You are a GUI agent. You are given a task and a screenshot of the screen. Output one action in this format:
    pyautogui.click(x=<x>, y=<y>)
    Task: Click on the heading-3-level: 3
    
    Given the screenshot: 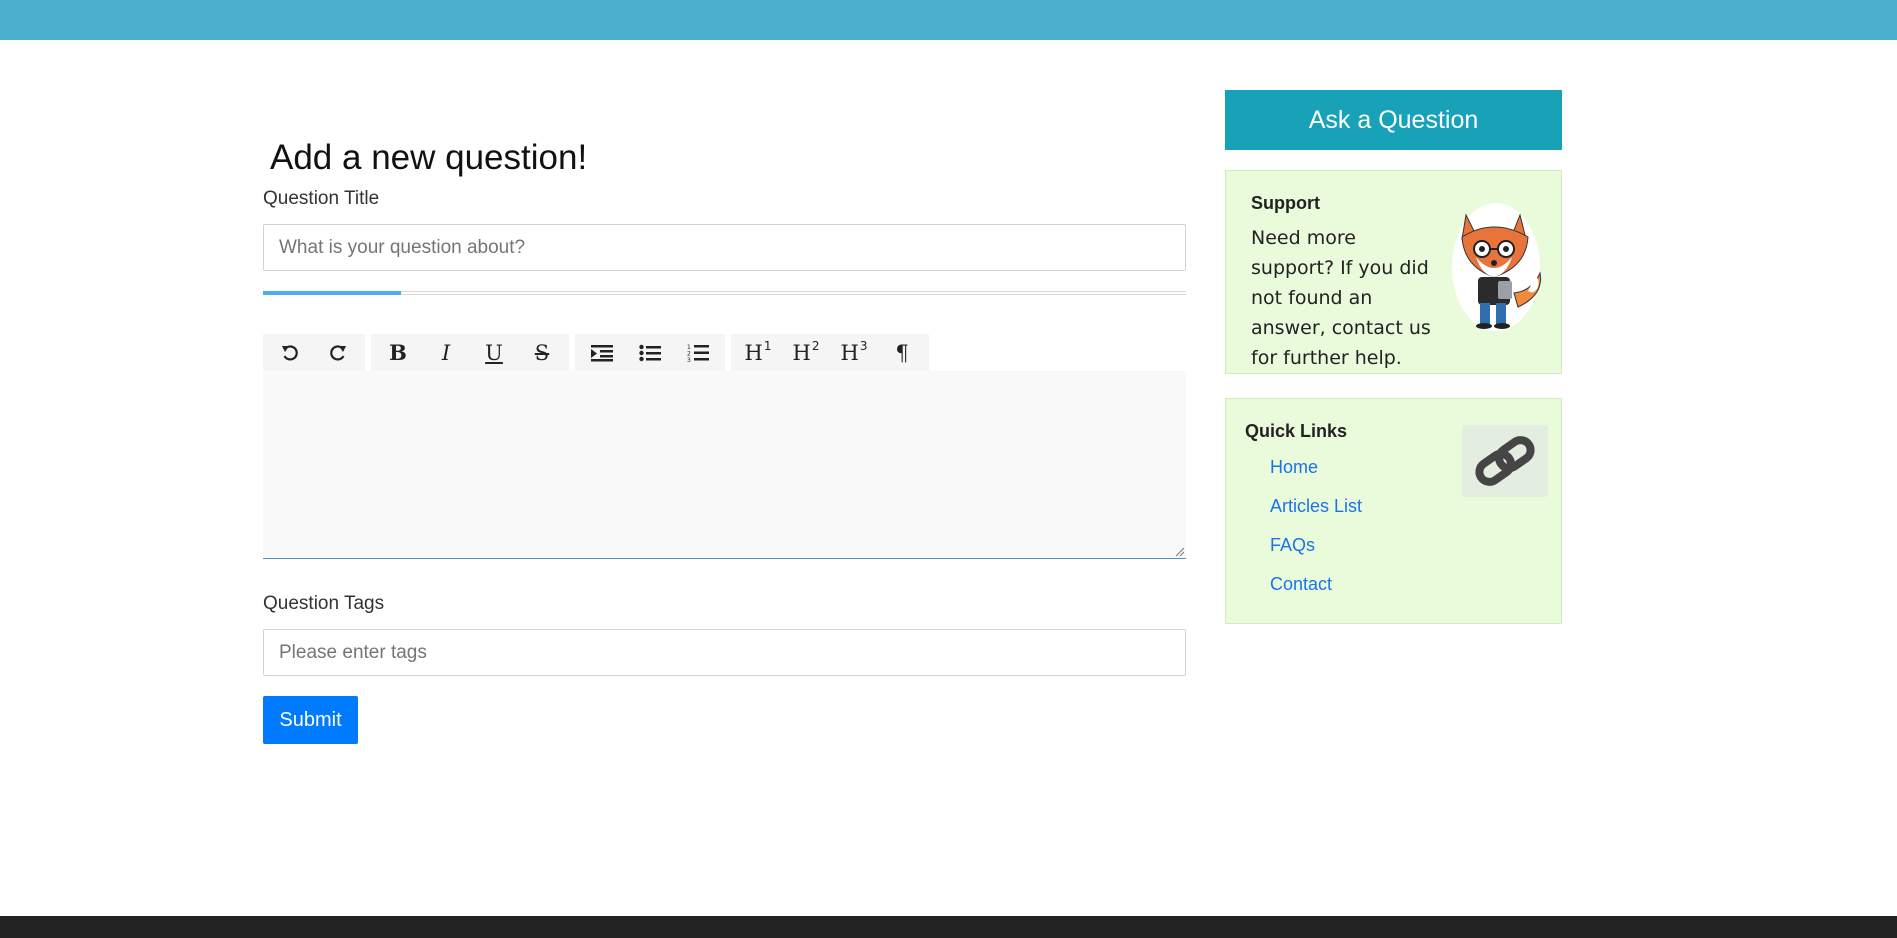 What is the action you would take?
    pyautogui.click(x=863, y=345)
    